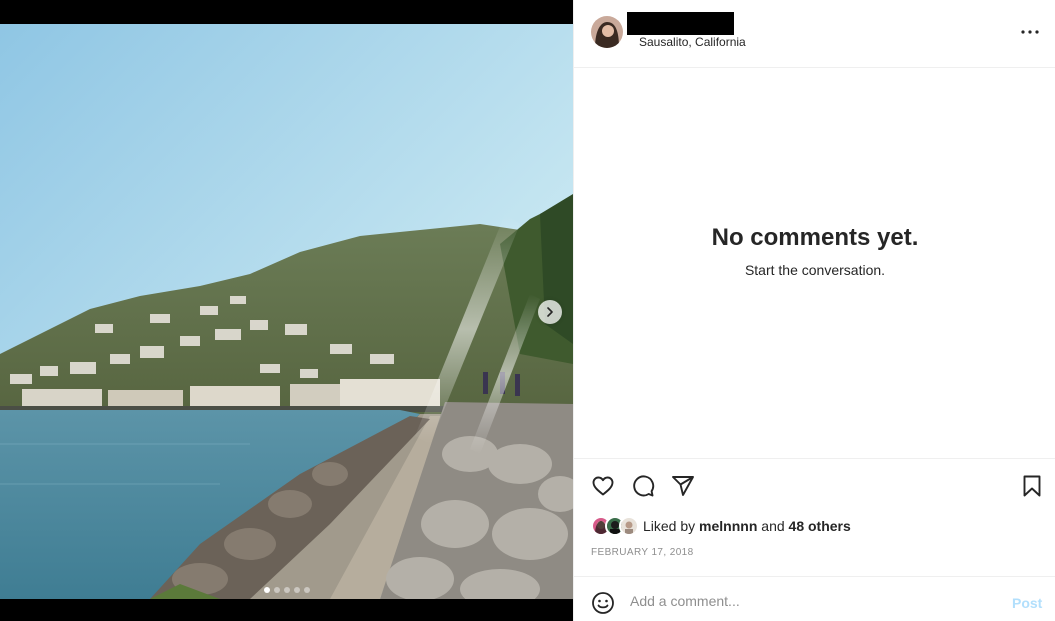 The width and height of the screenshot is (1055, 621). I want to click on heart-icon, so click(603, 486).